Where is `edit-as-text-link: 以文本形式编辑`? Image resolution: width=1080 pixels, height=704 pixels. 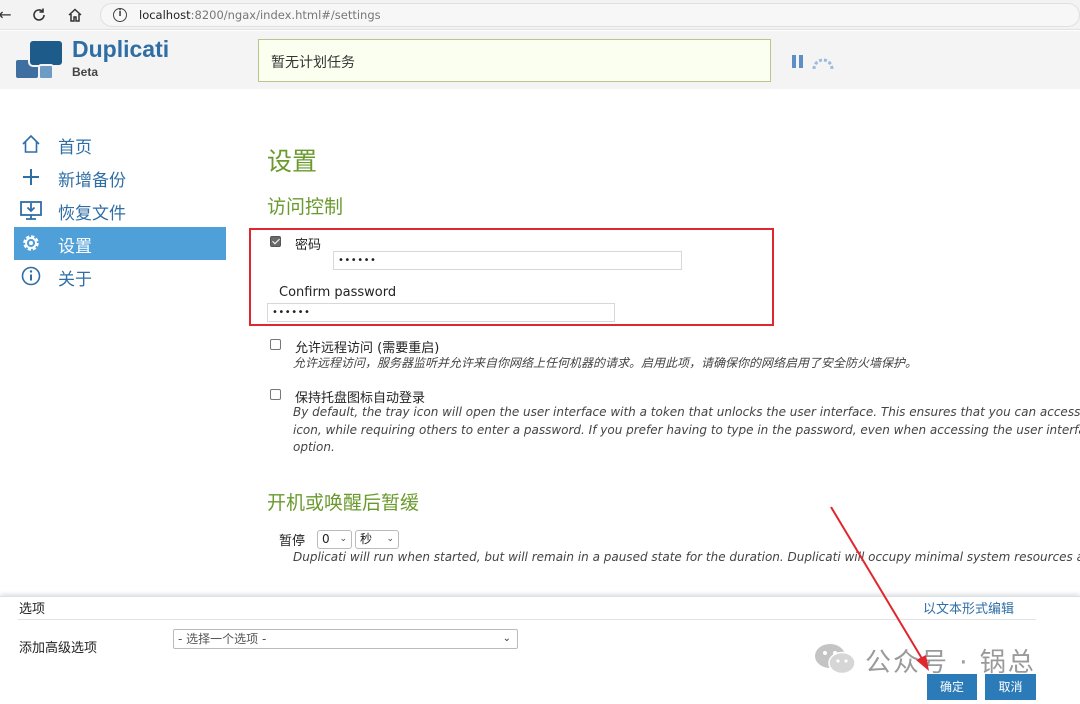 edit-as-text-link: 以文本形式编辑 is located at coordinates (968, 607).